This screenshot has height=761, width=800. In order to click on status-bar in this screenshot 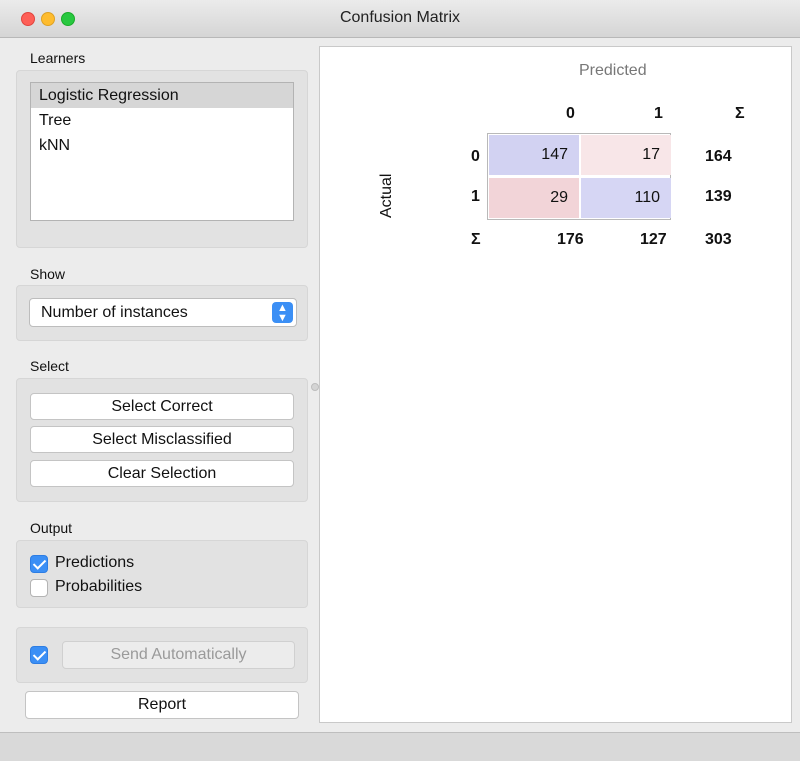, I will do `click(400, 746)`.